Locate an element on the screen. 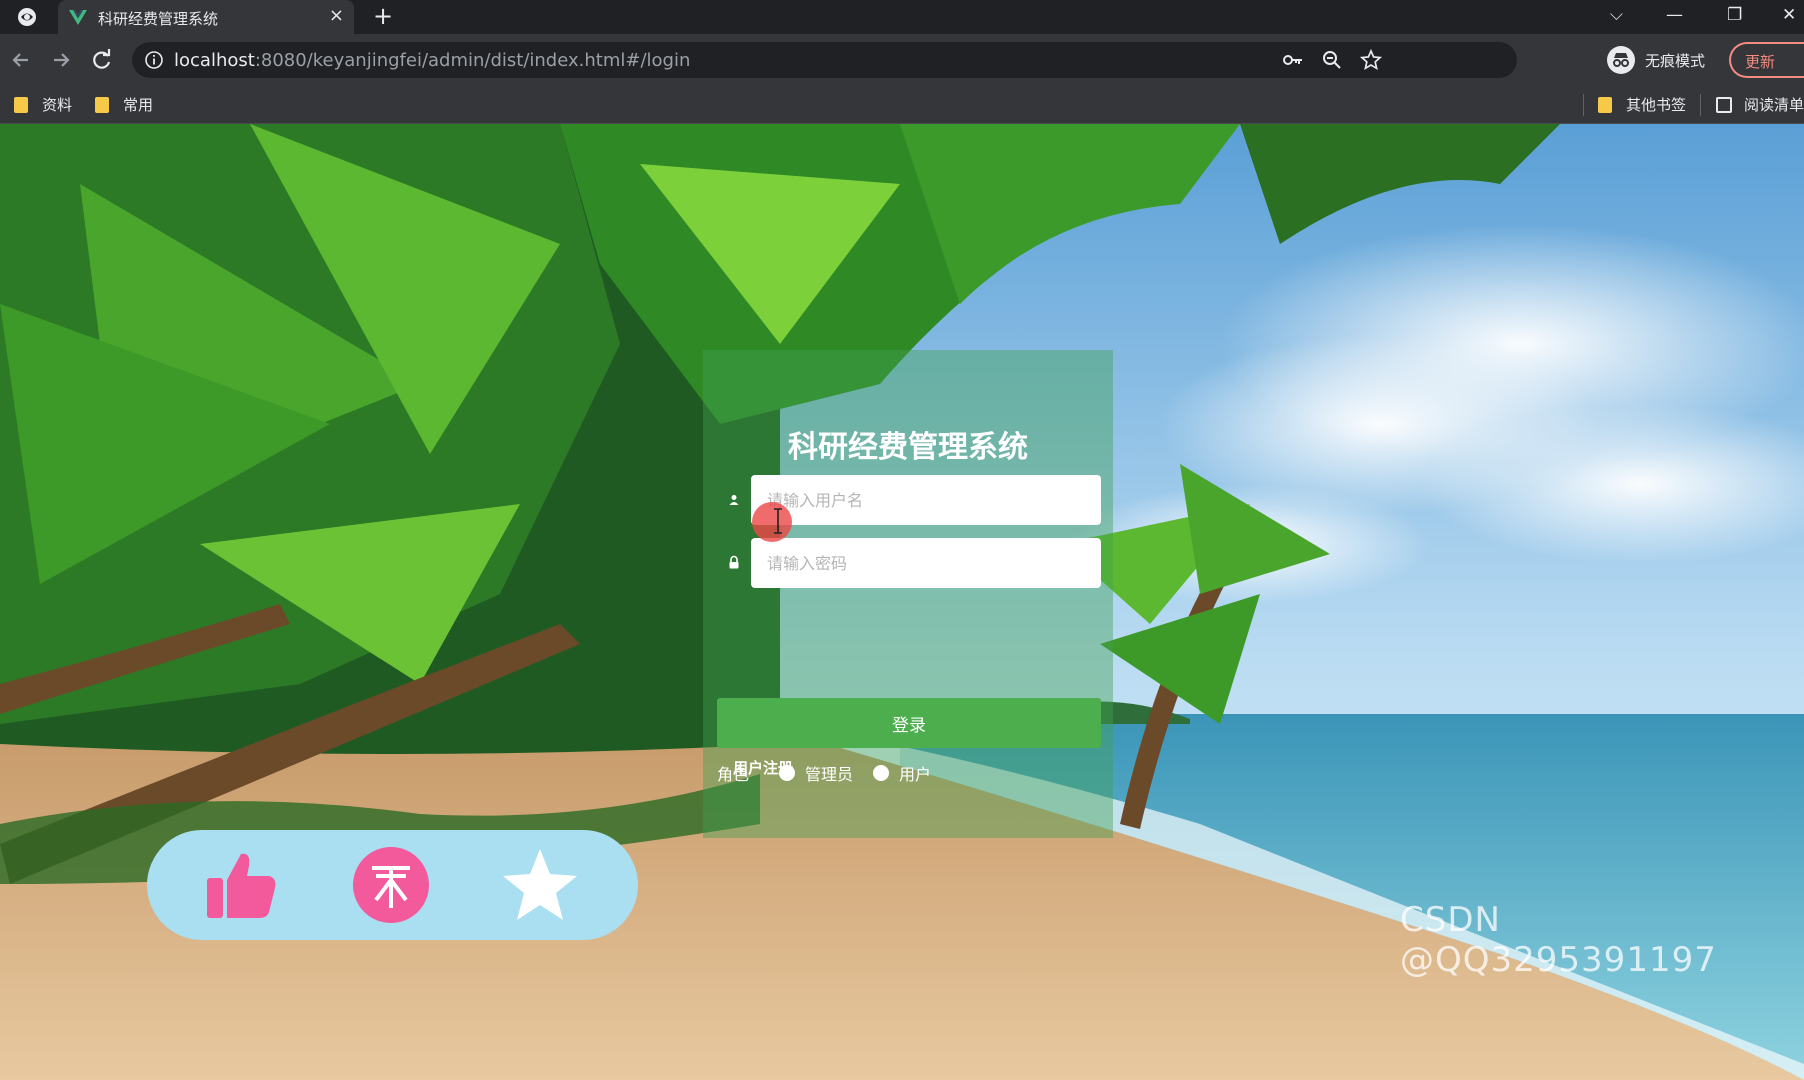  other-bookmarks: 其他书签 is located at coordinates (1642, 104).